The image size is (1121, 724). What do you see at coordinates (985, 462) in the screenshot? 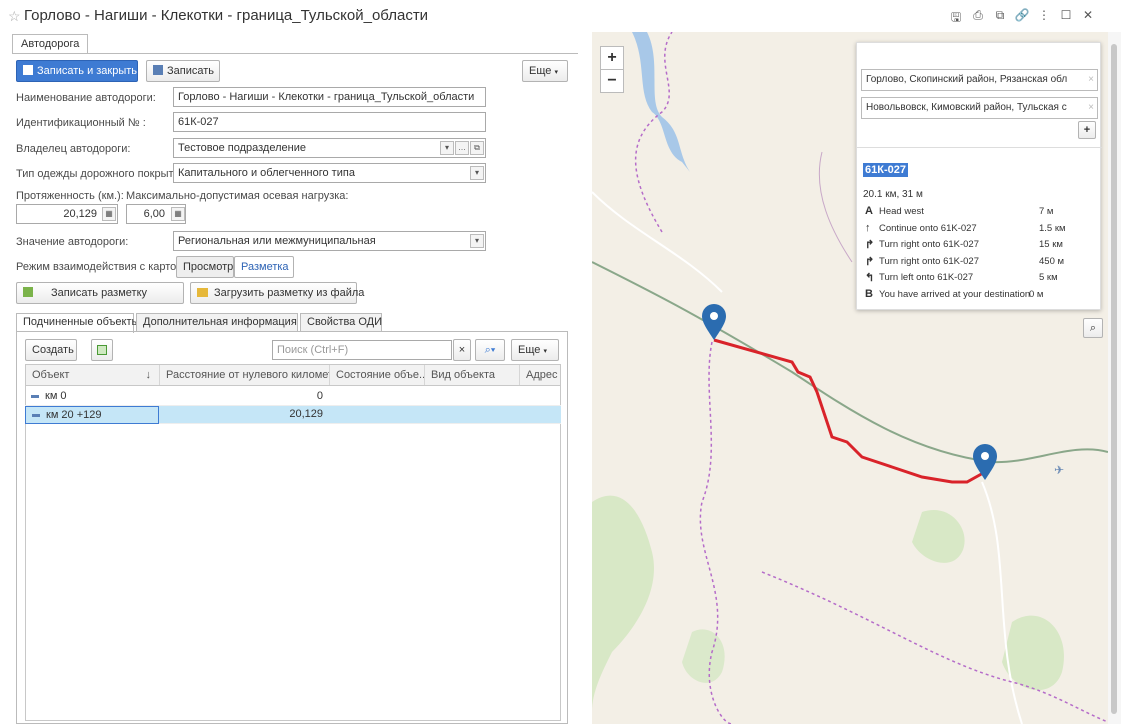
I see `end-marker` at bounding box center [985, 462].